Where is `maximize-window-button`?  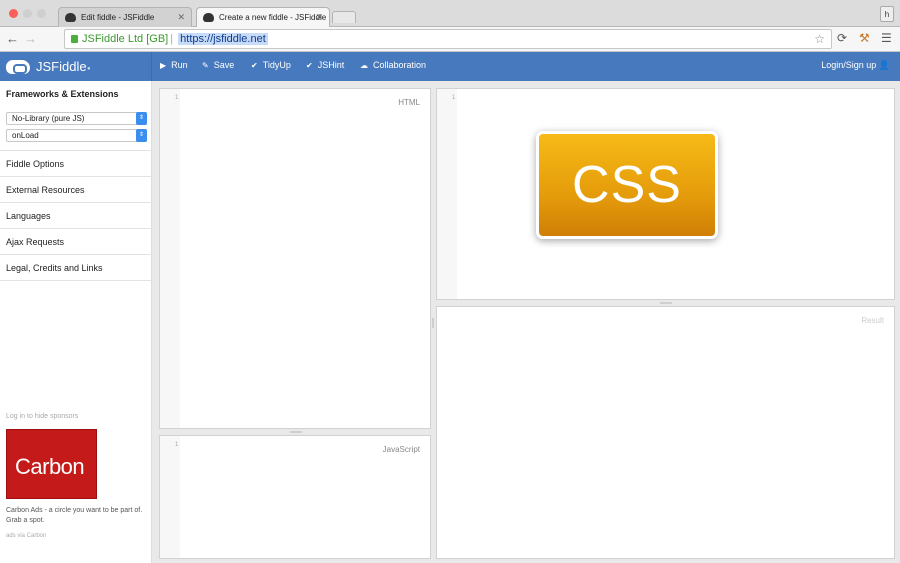 maximize-window-button is located at coordinates (41, 13).